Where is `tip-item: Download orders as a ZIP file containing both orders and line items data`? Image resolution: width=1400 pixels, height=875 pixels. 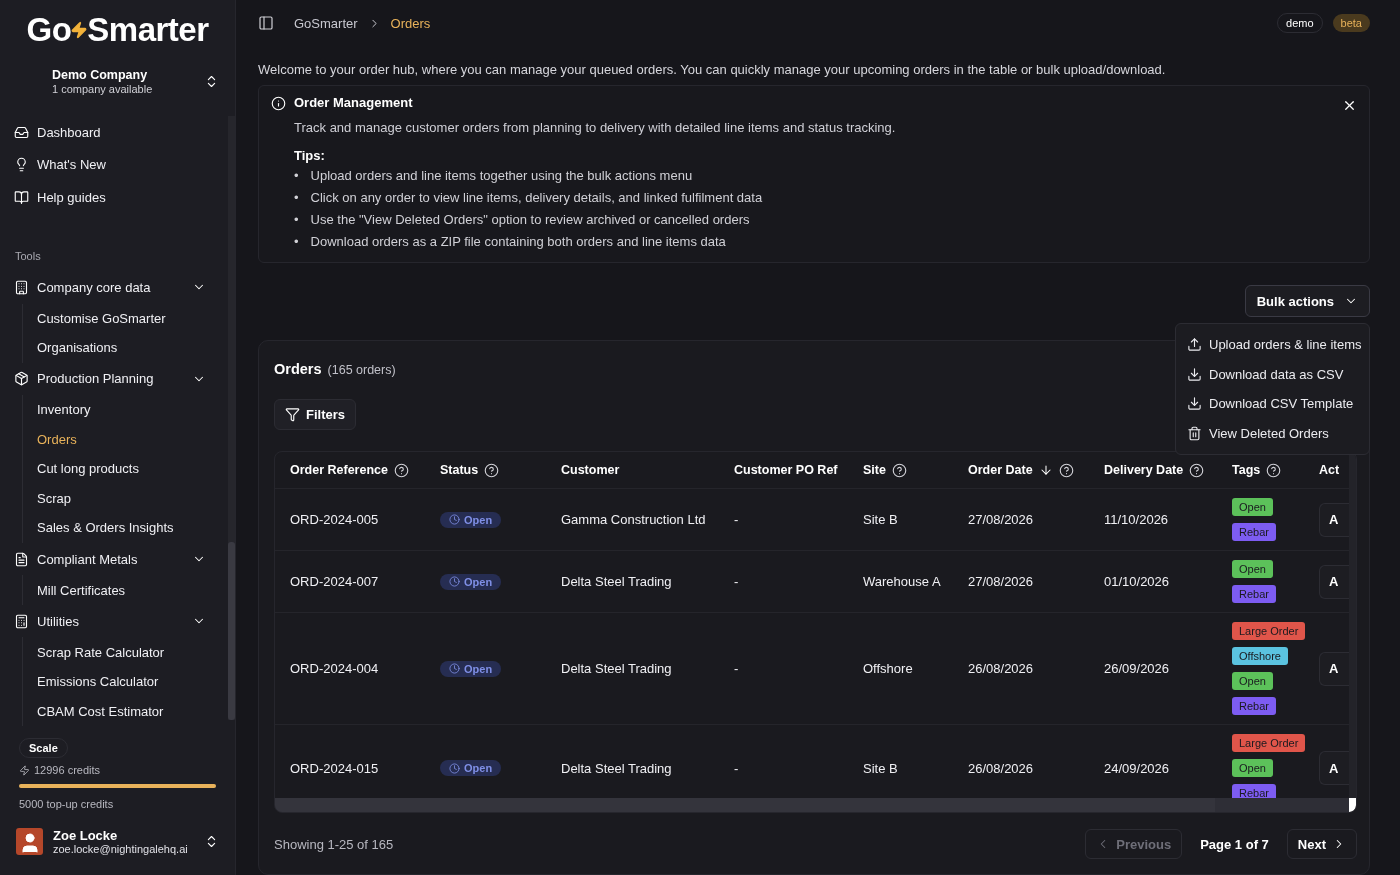
tip-item: Download orders as a ZIP file containing both orders and line items data is located at coordinates (518, 241).